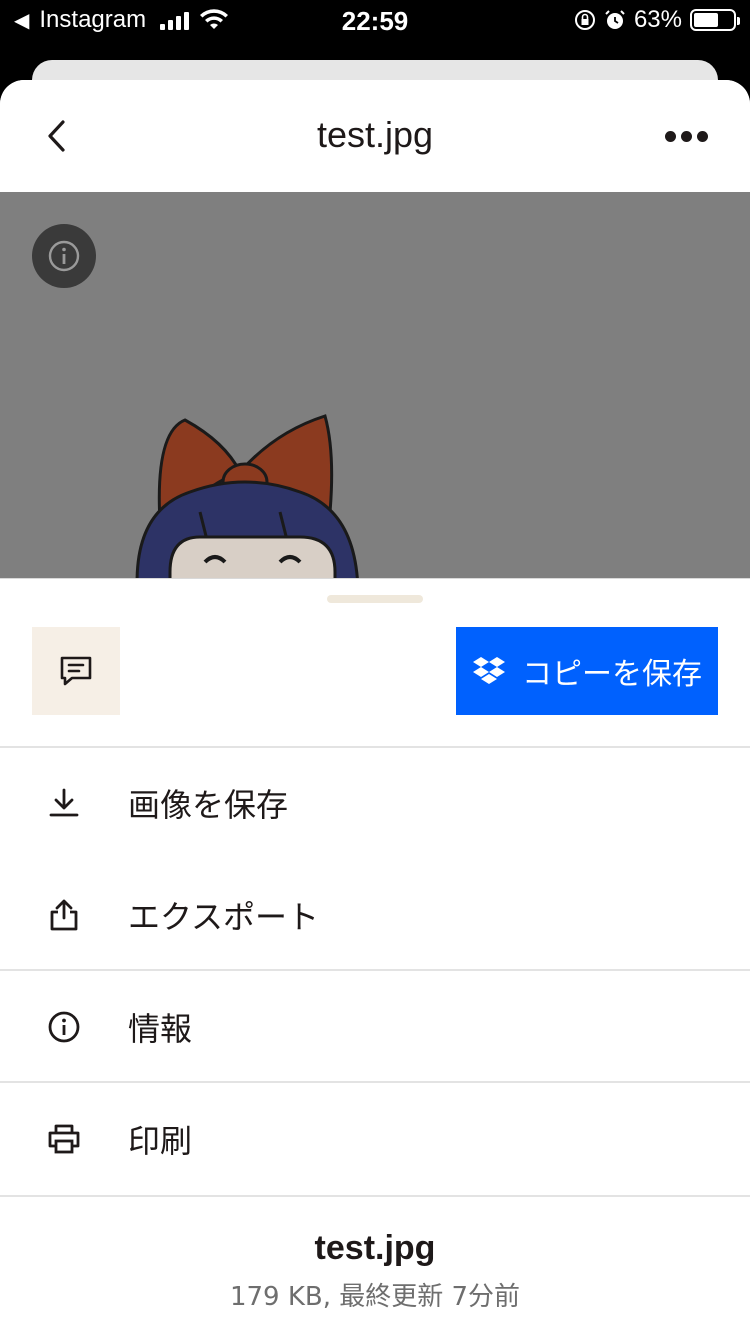  Describe the element at coordinates (224, 917) in the screenshot. I see `menu-label: エクスポート` at that location.